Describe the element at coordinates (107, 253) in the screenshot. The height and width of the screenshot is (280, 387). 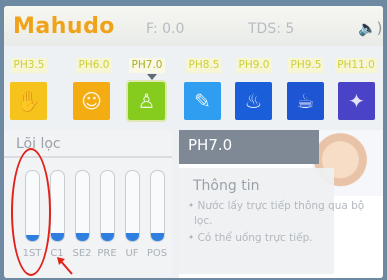
I see `filter-label-pre: PRE` at that location.